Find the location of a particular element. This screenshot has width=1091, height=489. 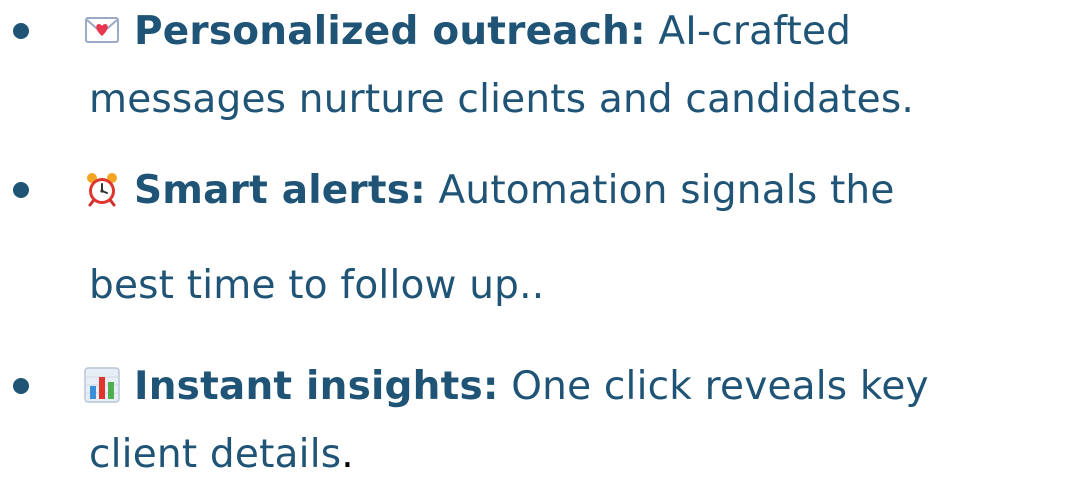

list-item-line: Smart alerts: Automation signals the is located at coordinates (545, 191).